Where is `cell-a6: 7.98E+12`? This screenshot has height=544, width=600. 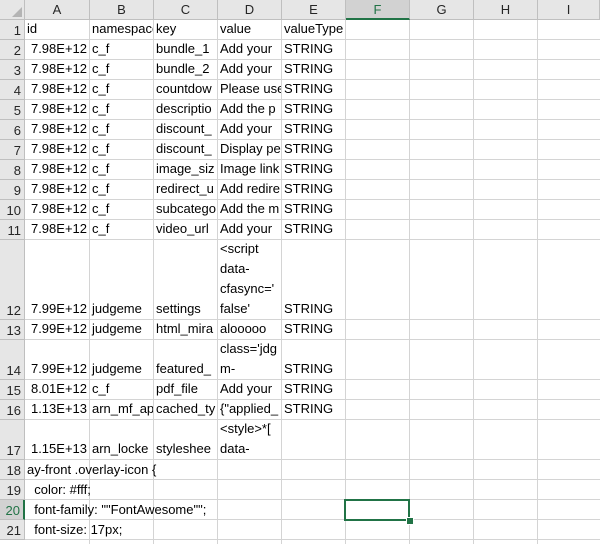
cell-a6: 7.98E+12 is located at coordinates (57, 129).